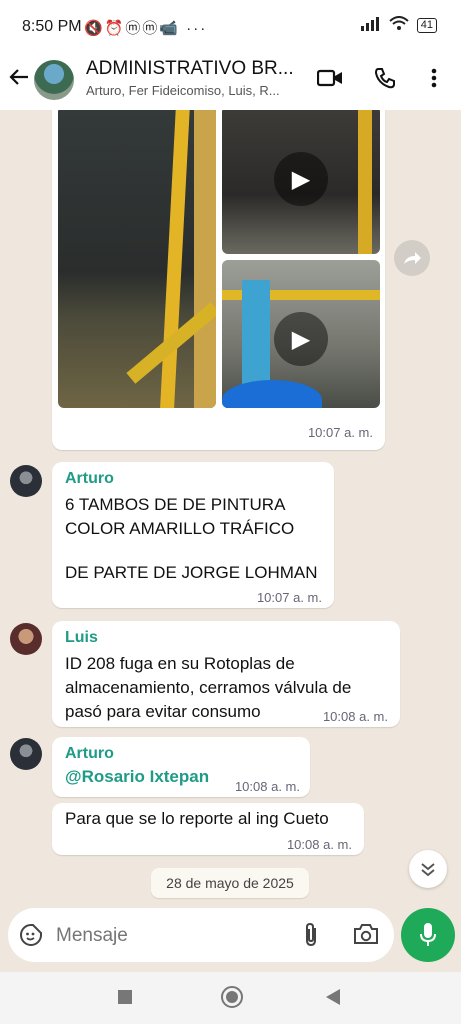 Image resolution: width=461 pixels, height=1024 pixels. What do you see at coordinates (434, 78) in the screenshot?
I see `more-options-icon` at bounding box center [434, 78].